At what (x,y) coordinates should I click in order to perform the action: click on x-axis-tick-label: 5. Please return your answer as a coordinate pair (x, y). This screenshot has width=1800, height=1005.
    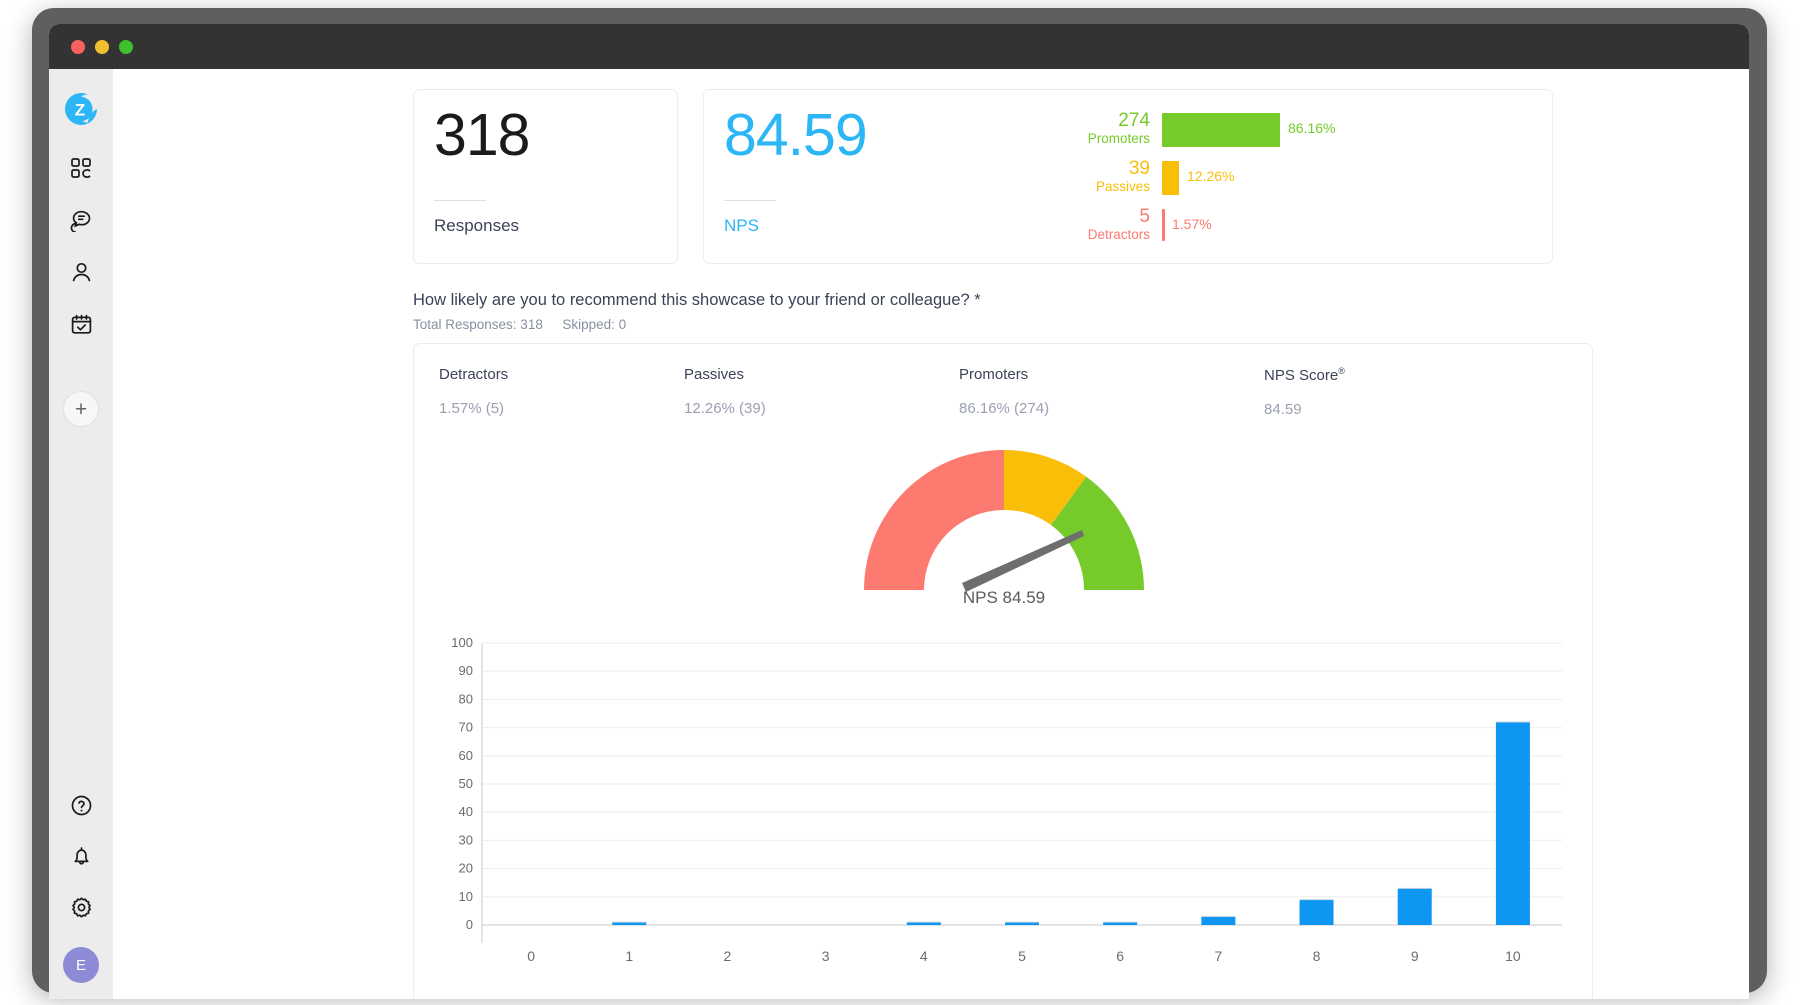
    Looking at the image, I should click on (1022, 956).